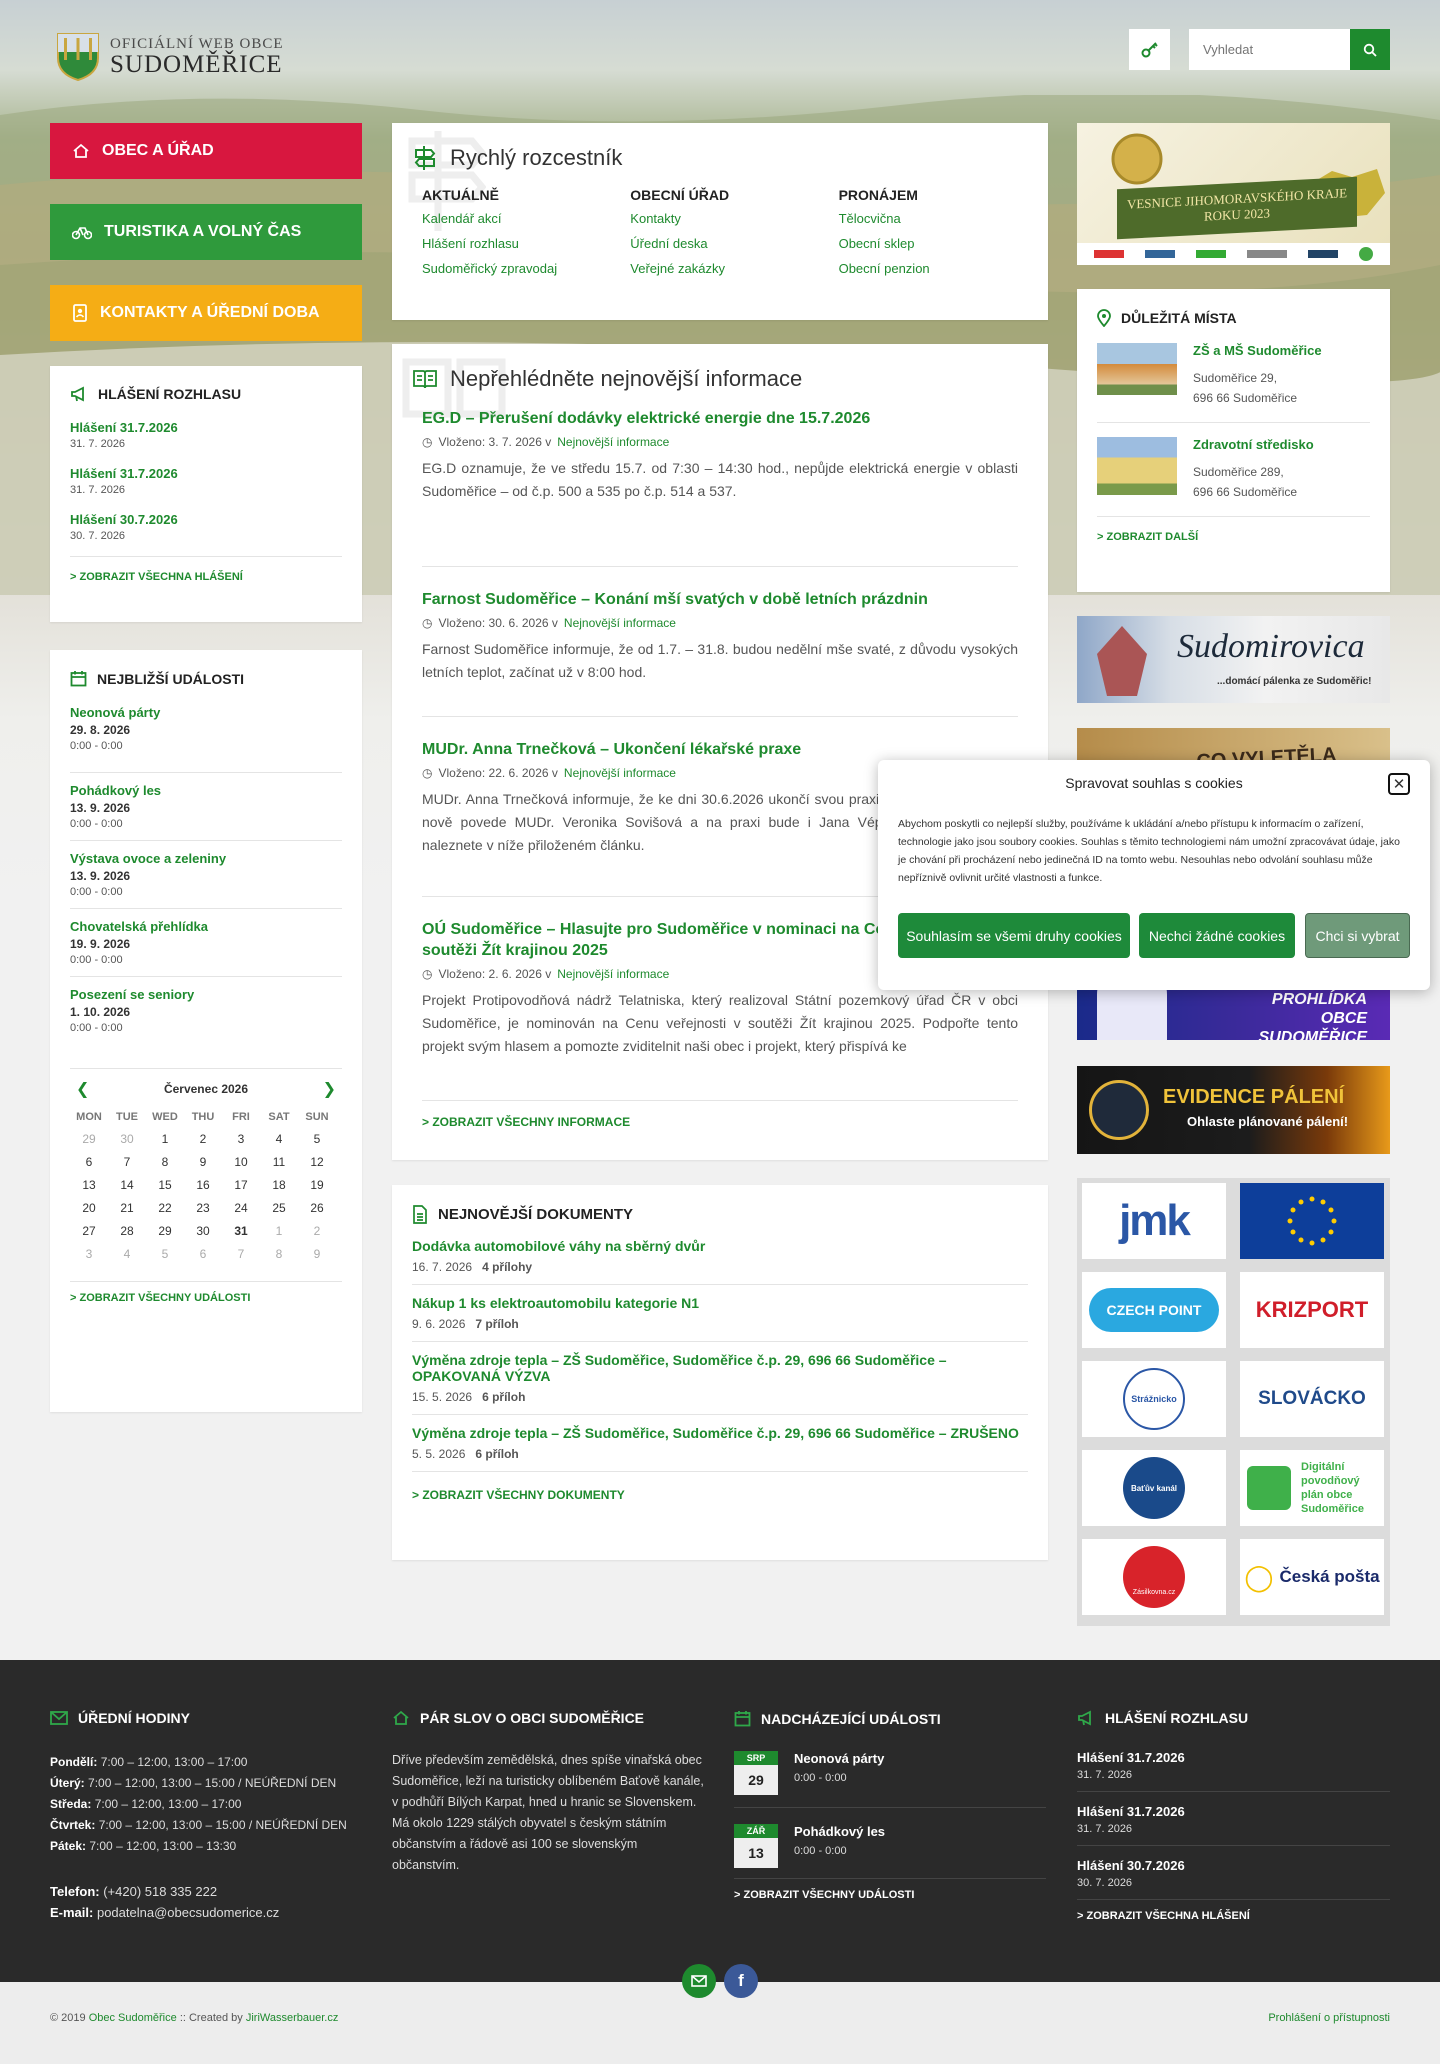 Image resolution: width=1440 pixels, height=2064 pixels. What do you see at coordinates (1312, 1577) in the screenshot?
I see `logo-ceska-posta: ◯ Česká pošta` at bounding box center [1312, 1577].